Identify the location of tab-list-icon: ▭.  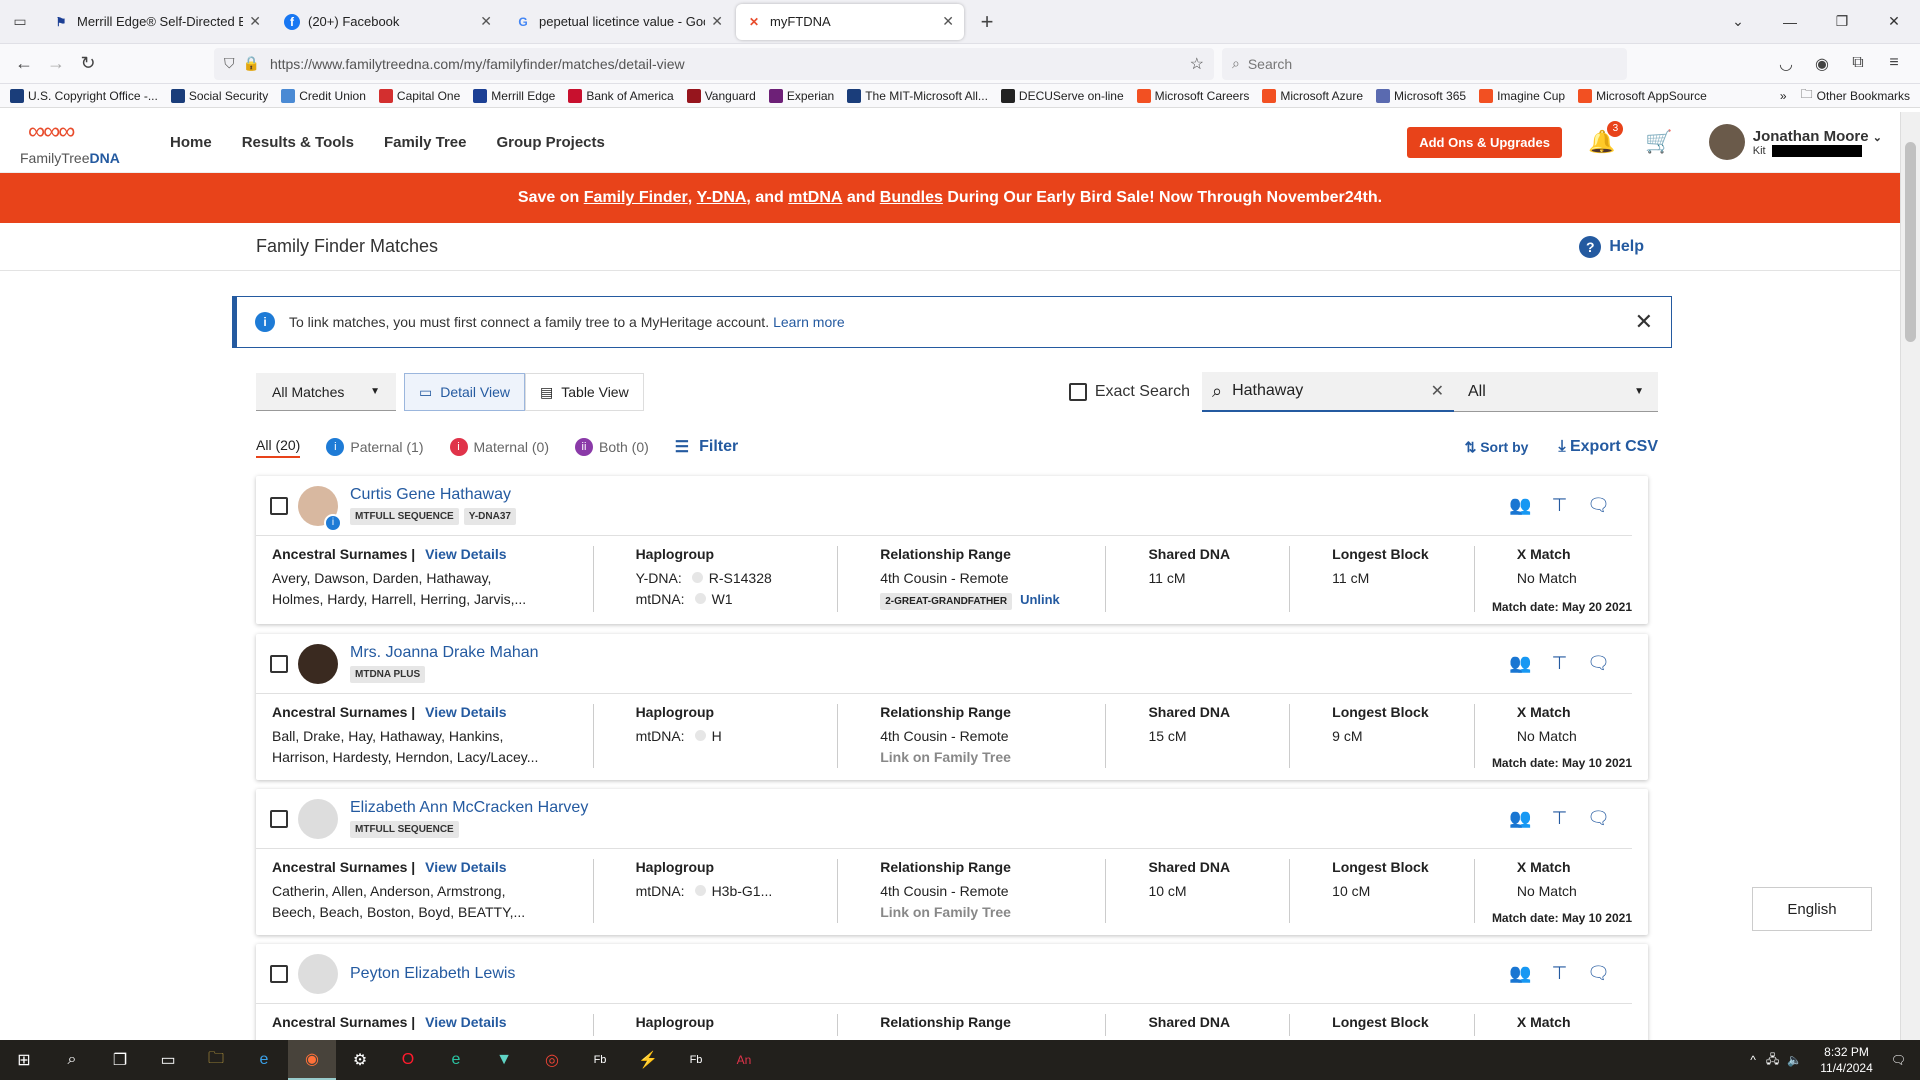
(20, 21).